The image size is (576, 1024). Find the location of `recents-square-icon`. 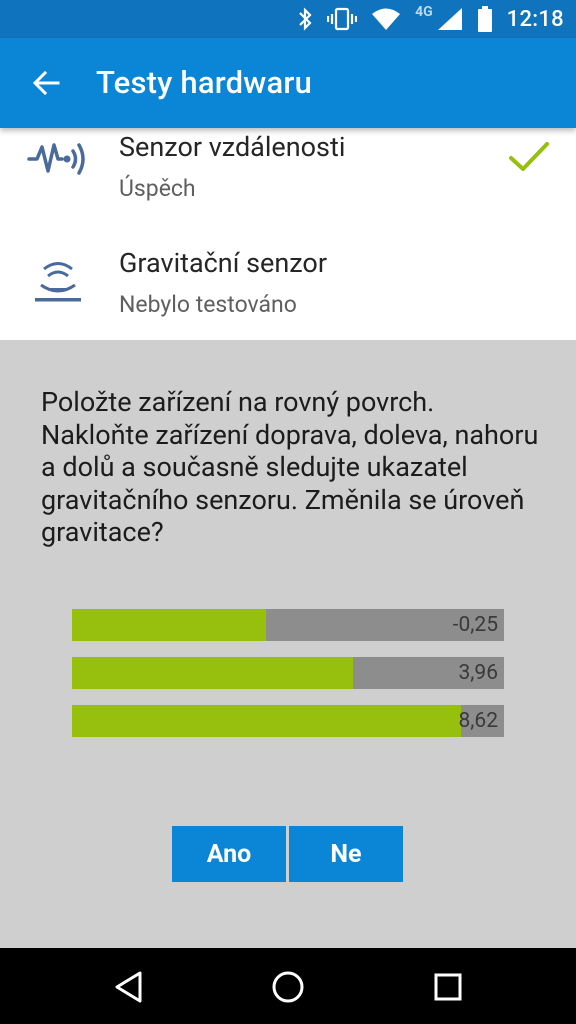

recents-square-icon is located at coordinates (448, 987).